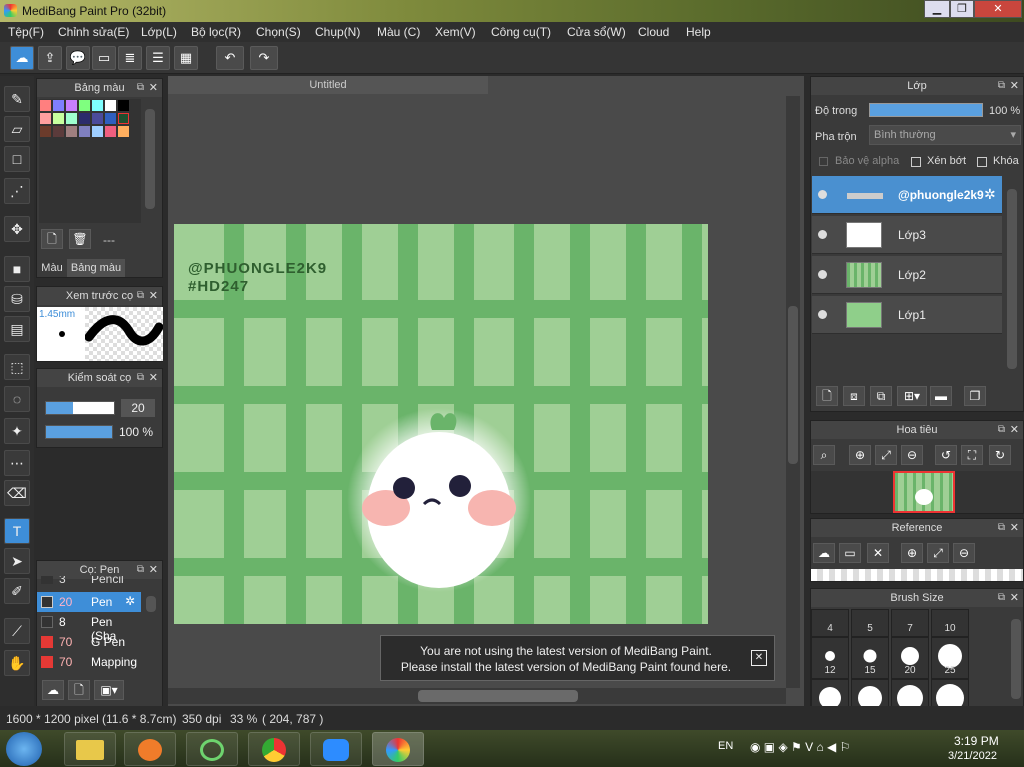 This screenshot has width=1024, height=767. What do you see at coordinates (725, 746) in the screenshot?
I see `language-indicator: EN` at bounding box center [725, 746].